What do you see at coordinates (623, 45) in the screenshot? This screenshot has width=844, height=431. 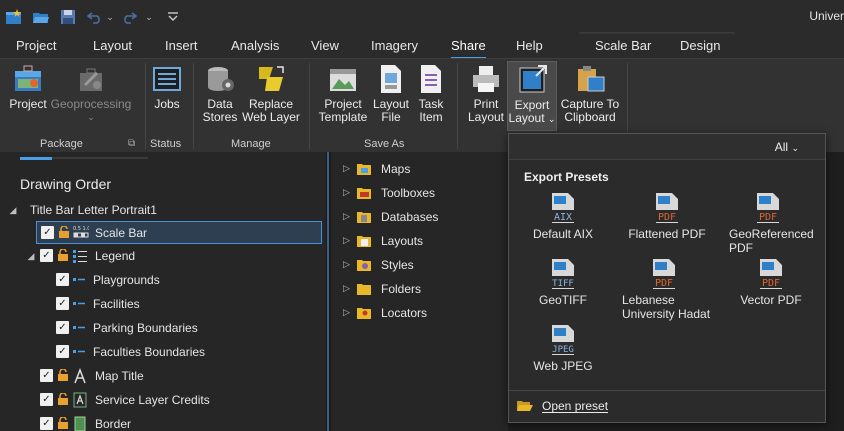 I see `tab-scale-bar: Scale Bar` at bounding box center [623, 45].